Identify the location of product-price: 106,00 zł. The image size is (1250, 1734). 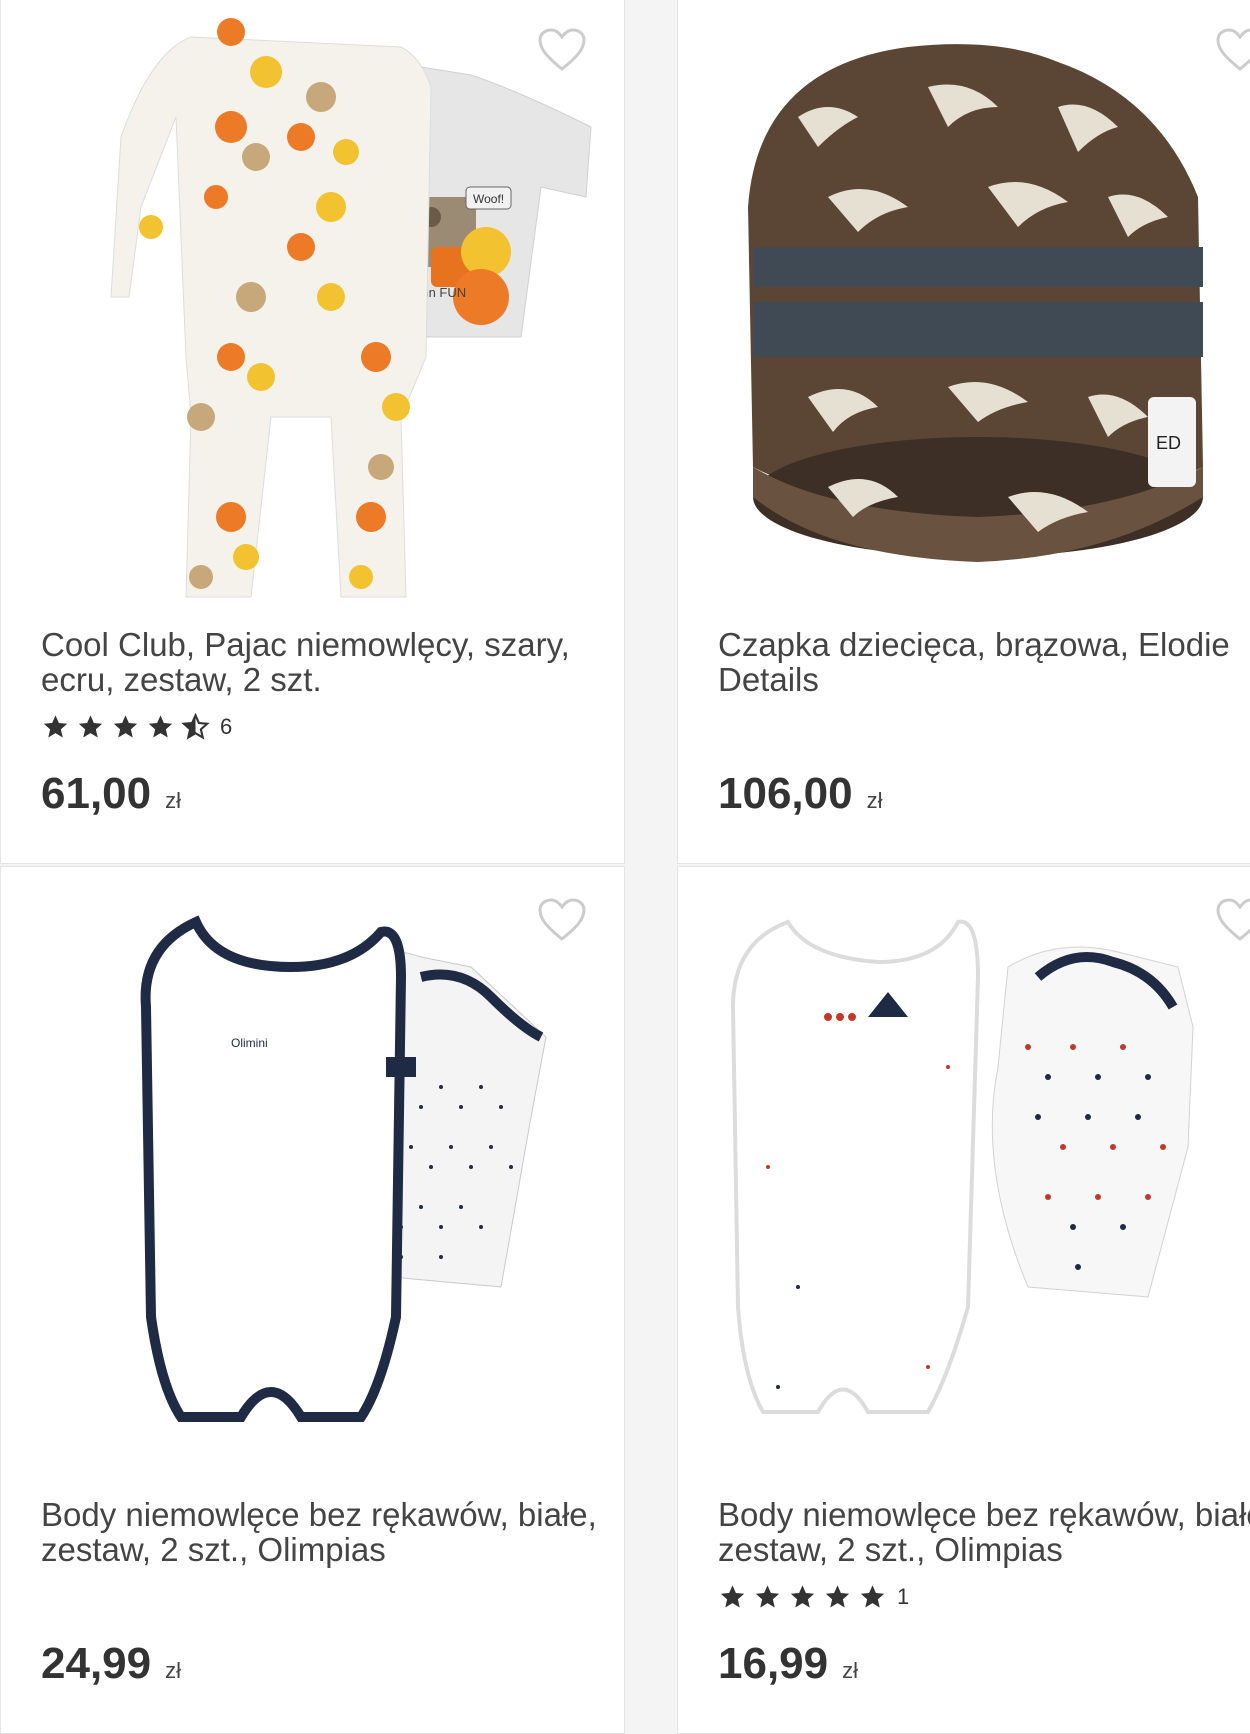
(800, 794).